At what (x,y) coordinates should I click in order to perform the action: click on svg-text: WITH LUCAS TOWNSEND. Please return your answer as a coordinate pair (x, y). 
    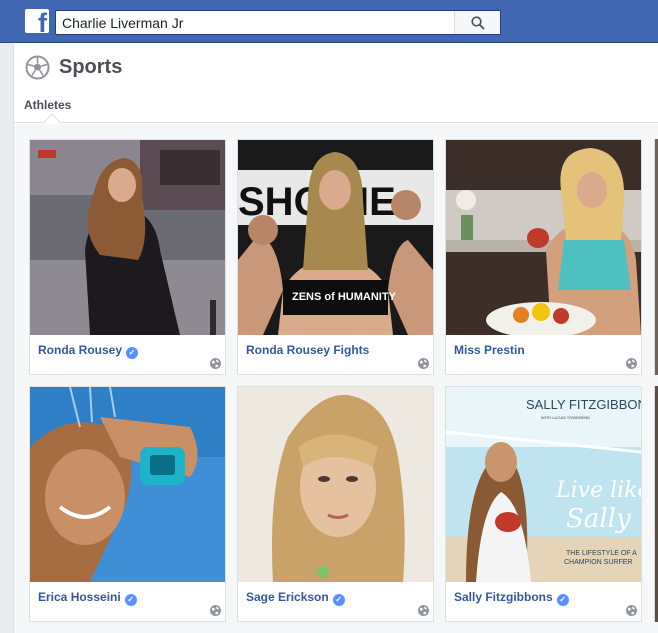
    Looking at the image, I should click on (565, 417).